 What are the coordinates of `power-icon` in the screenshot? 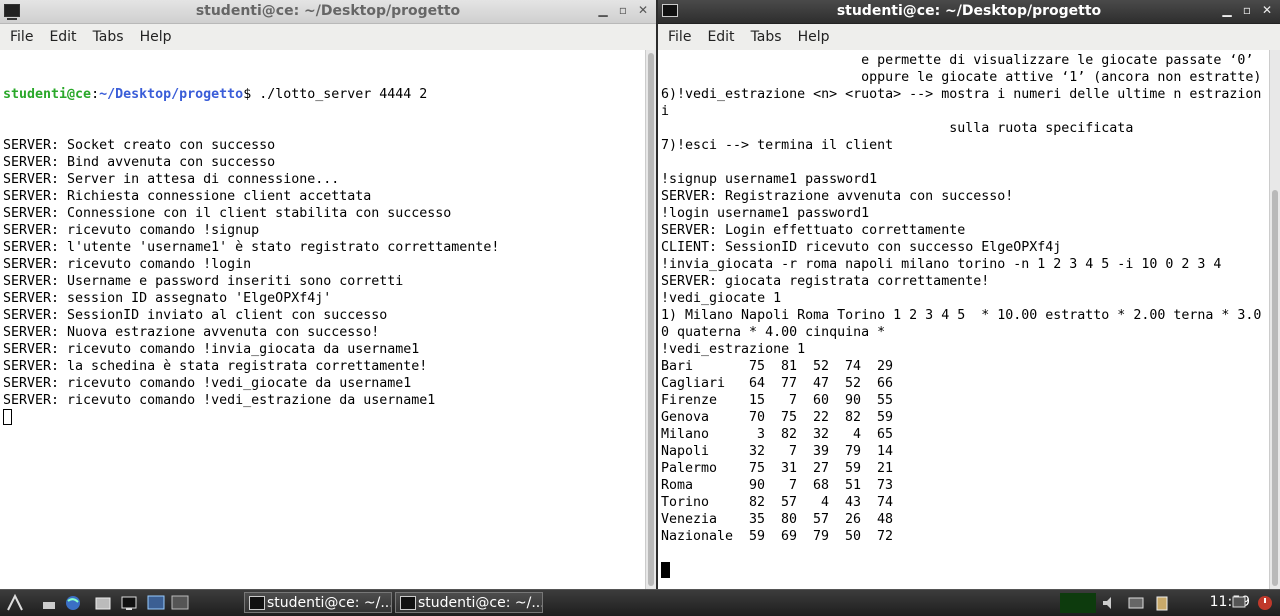 It's located at (1265, 603).